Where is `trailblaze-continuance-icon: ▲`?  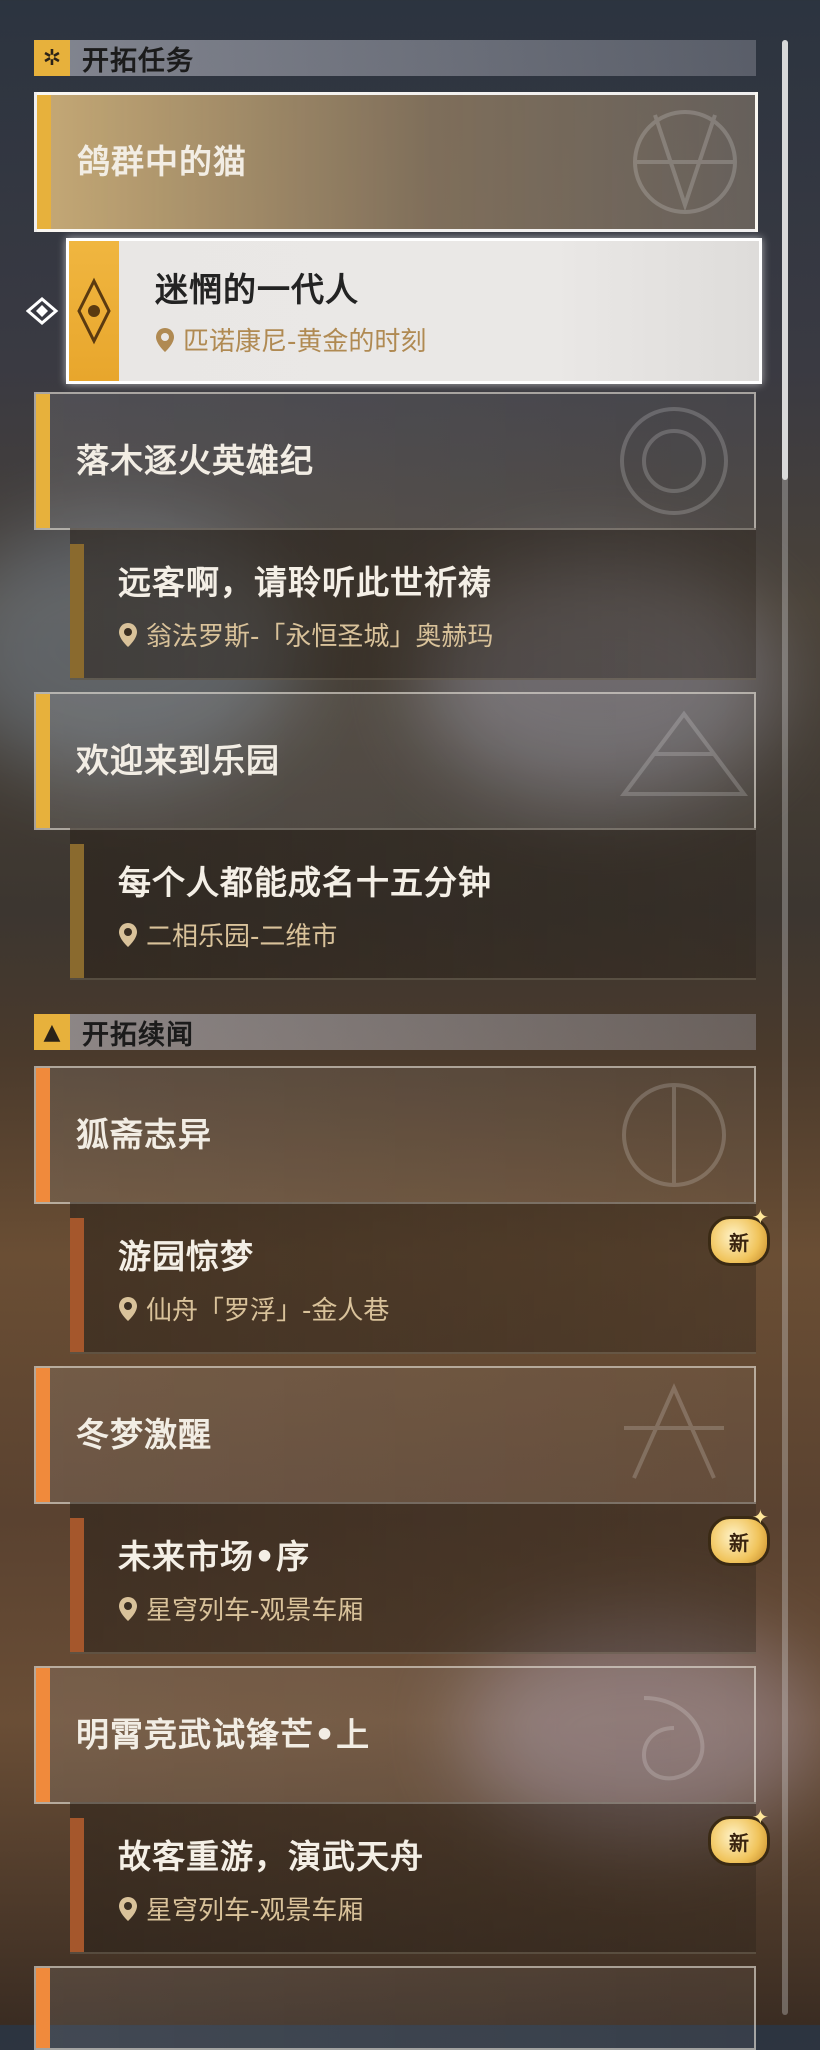
trailblaze-continuance-icon: ▲ is located at coordinates (52, 1032).